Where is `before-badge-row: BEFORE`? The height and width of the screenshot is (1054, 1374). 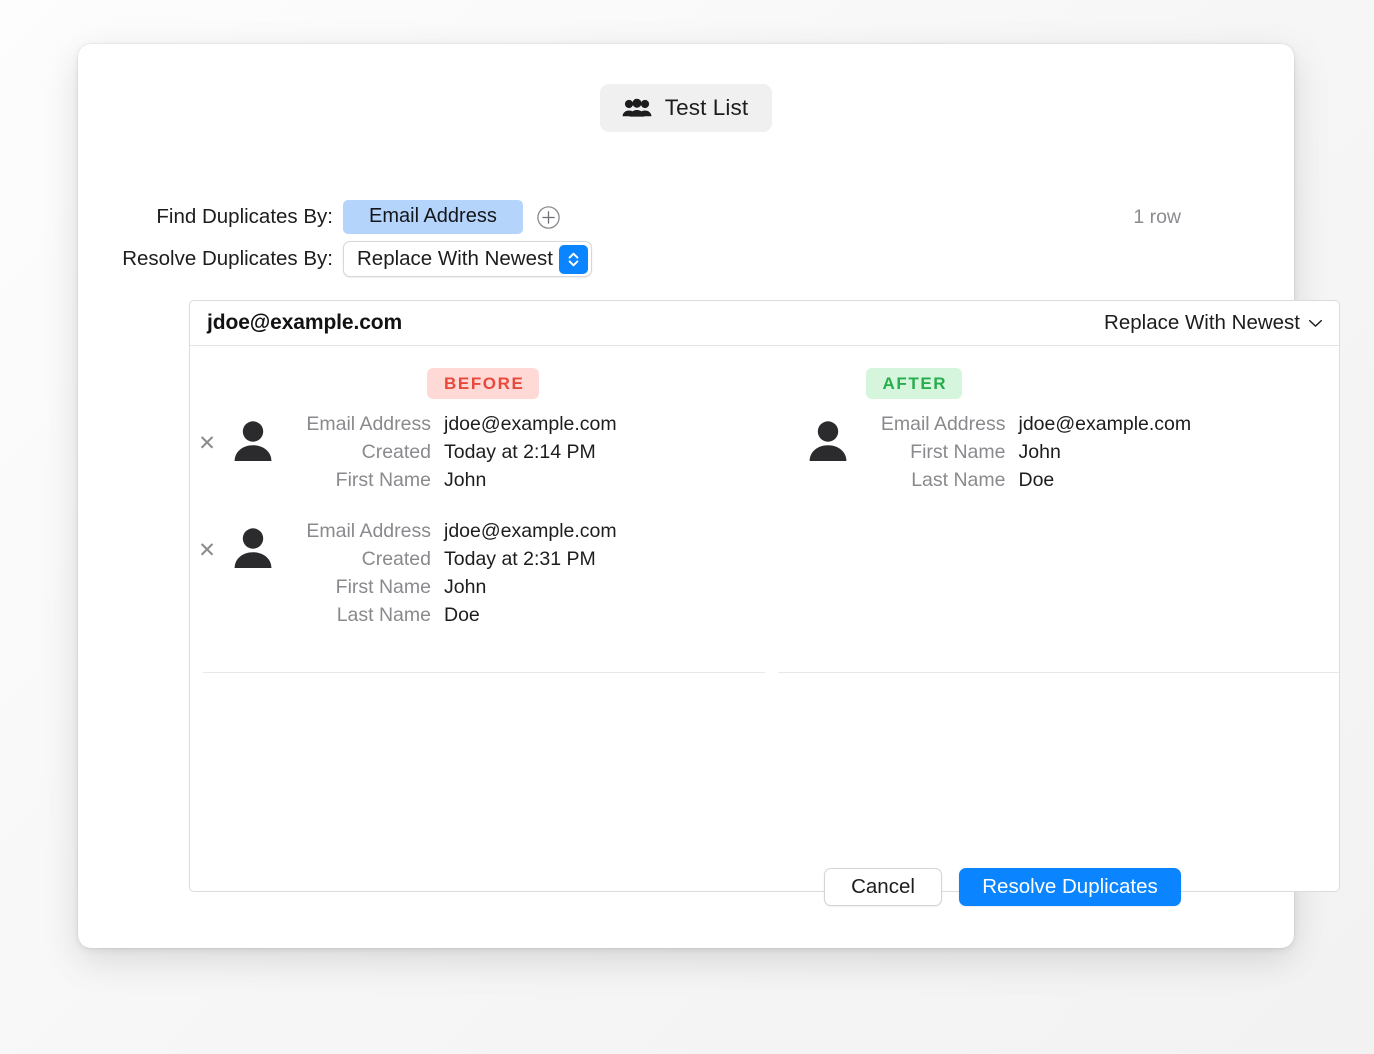 before-badge-row: BEFORE is located at coordinates (477, 383).